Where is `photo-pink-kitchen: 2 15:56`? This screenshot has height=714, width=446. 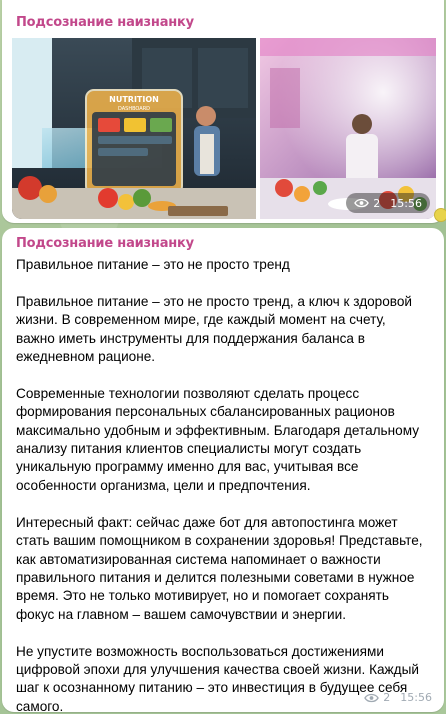 photo-pink-kitchen: 2 15:56 is located at coordinates (348, 128).